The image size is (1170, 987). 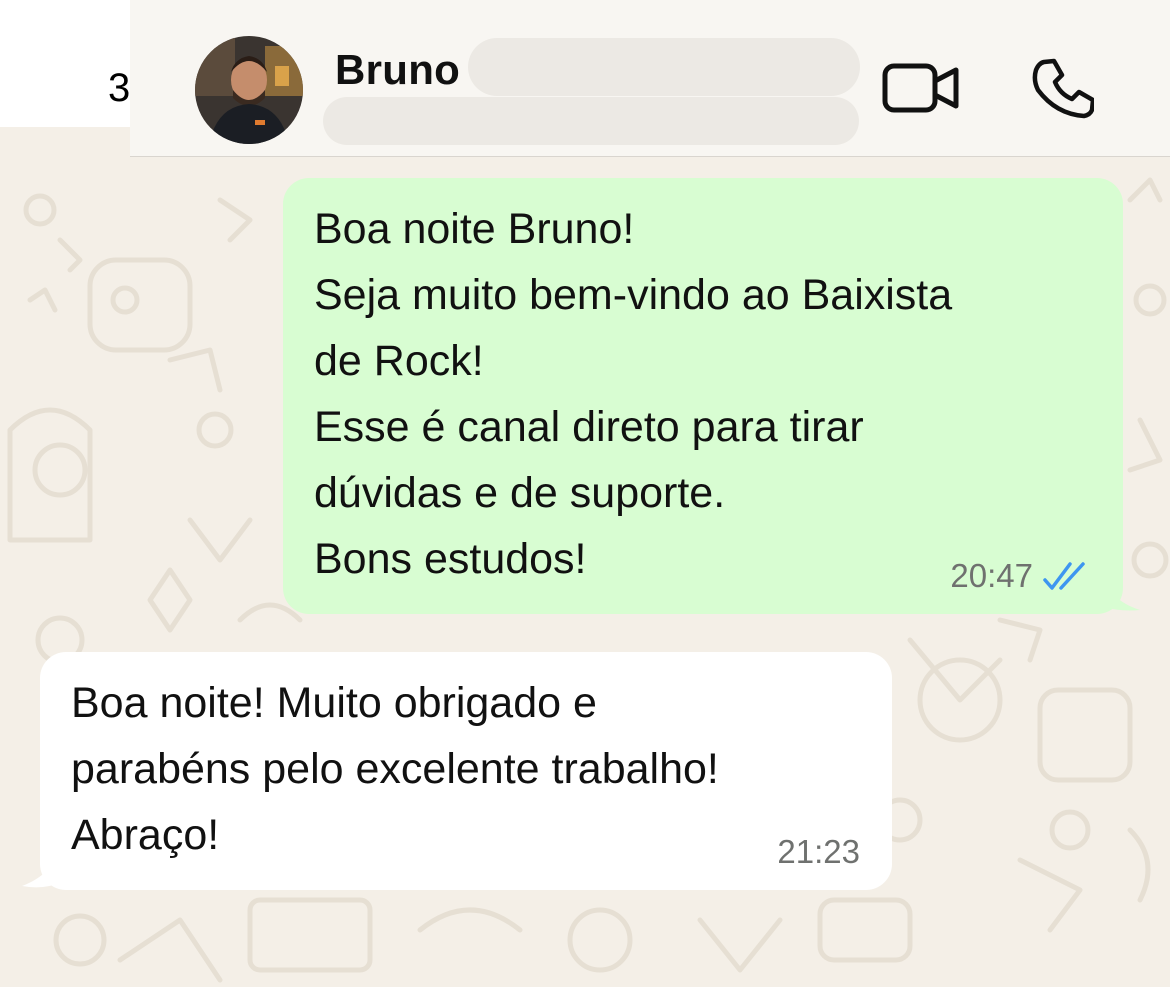 What do you see at coordinates (589, 427) in the screenshot?
I see `message-line: Esse é canal direto para tirar` at bounding box center [589, 427].